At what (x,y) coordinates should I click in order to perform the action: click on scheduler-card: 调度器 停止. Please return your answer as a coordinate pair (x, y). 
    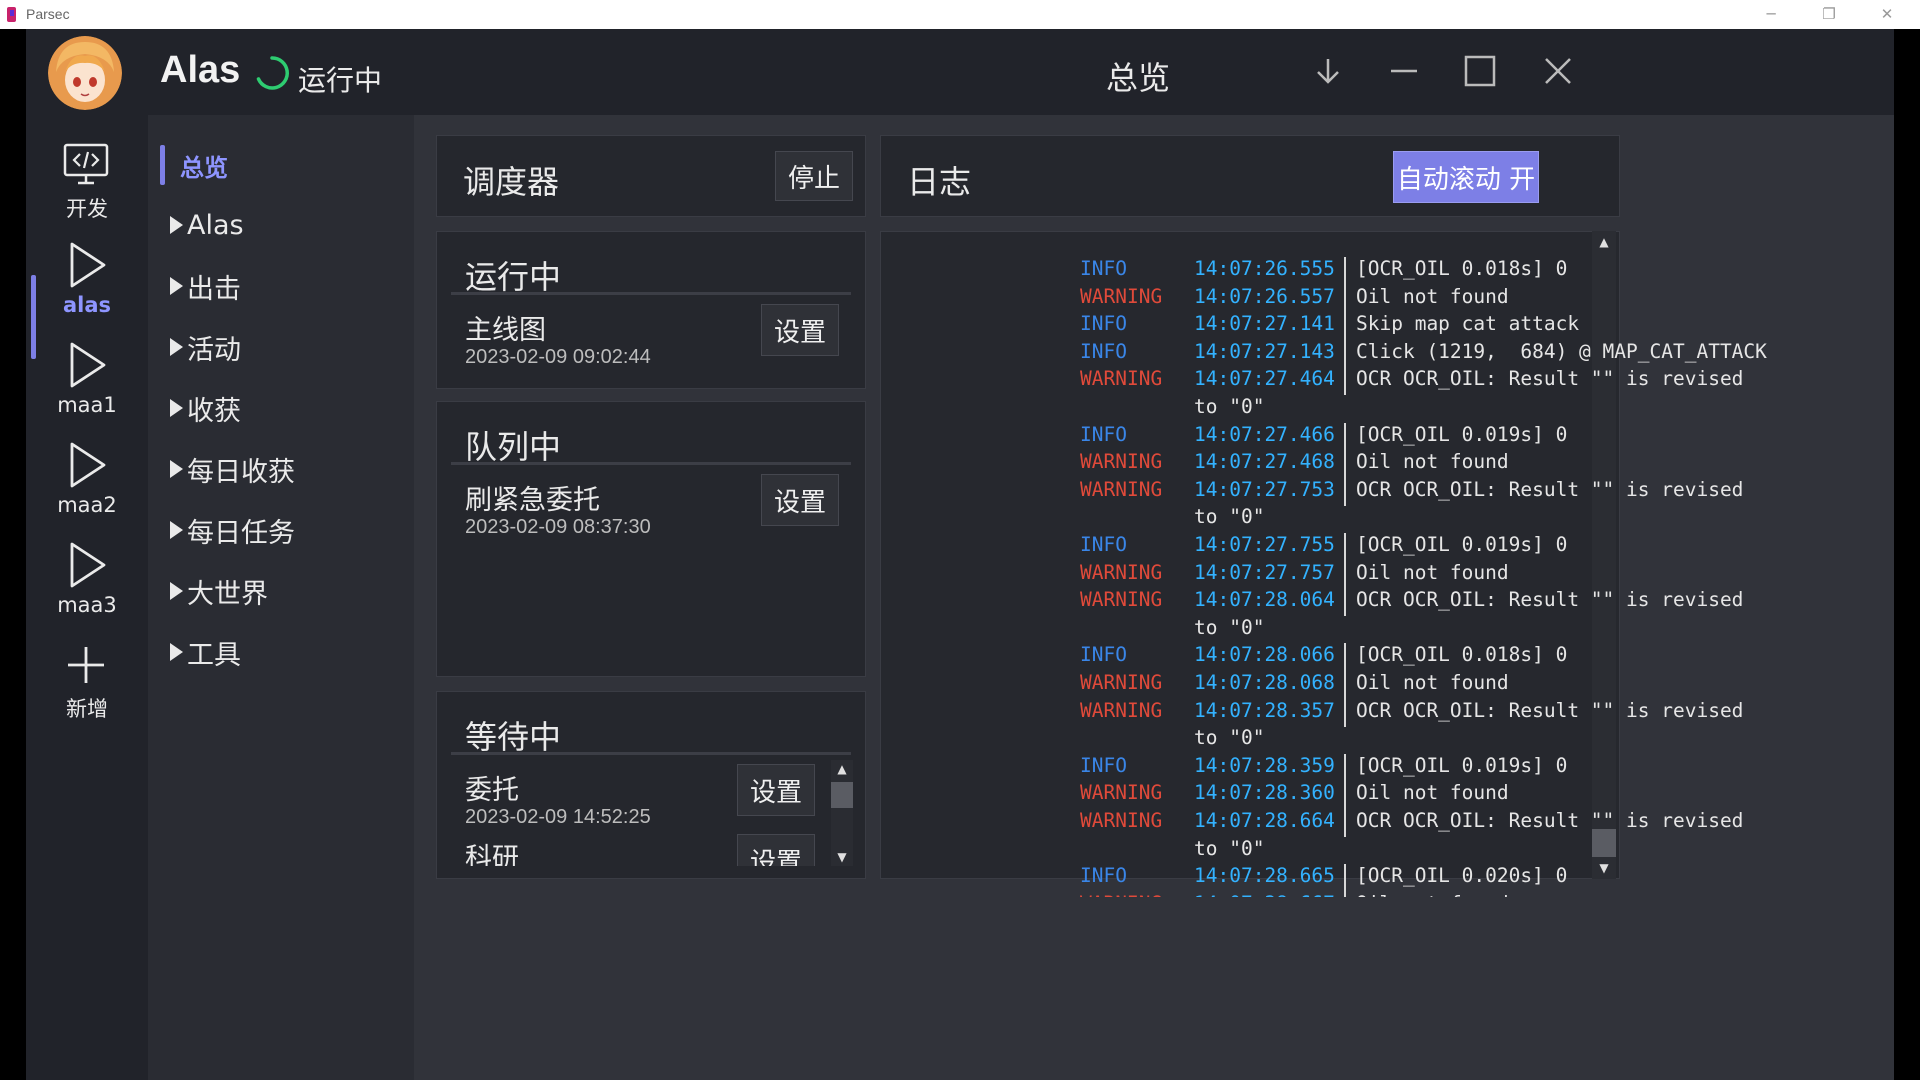
    Looking at the image, I should click on (651, 176).